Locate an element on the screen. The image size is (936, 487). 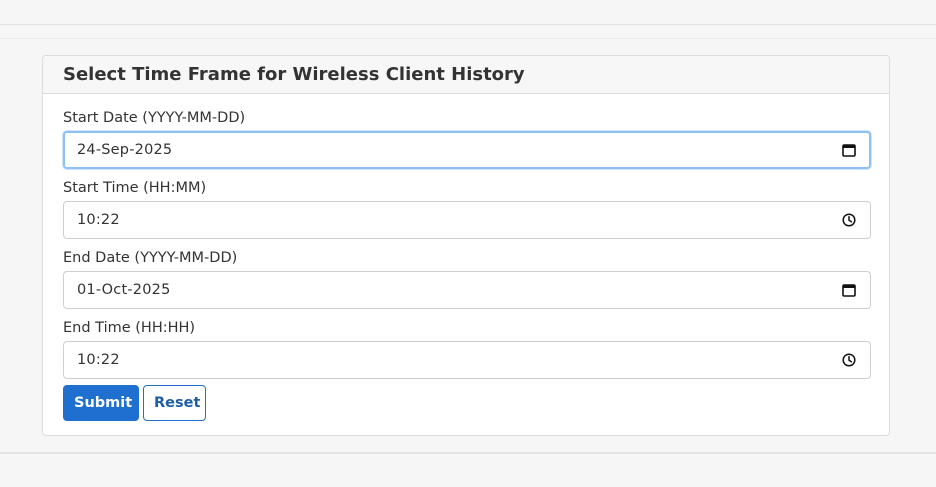
start-date-input: 24-Sep-2025 is located at coordinates (467, 150).